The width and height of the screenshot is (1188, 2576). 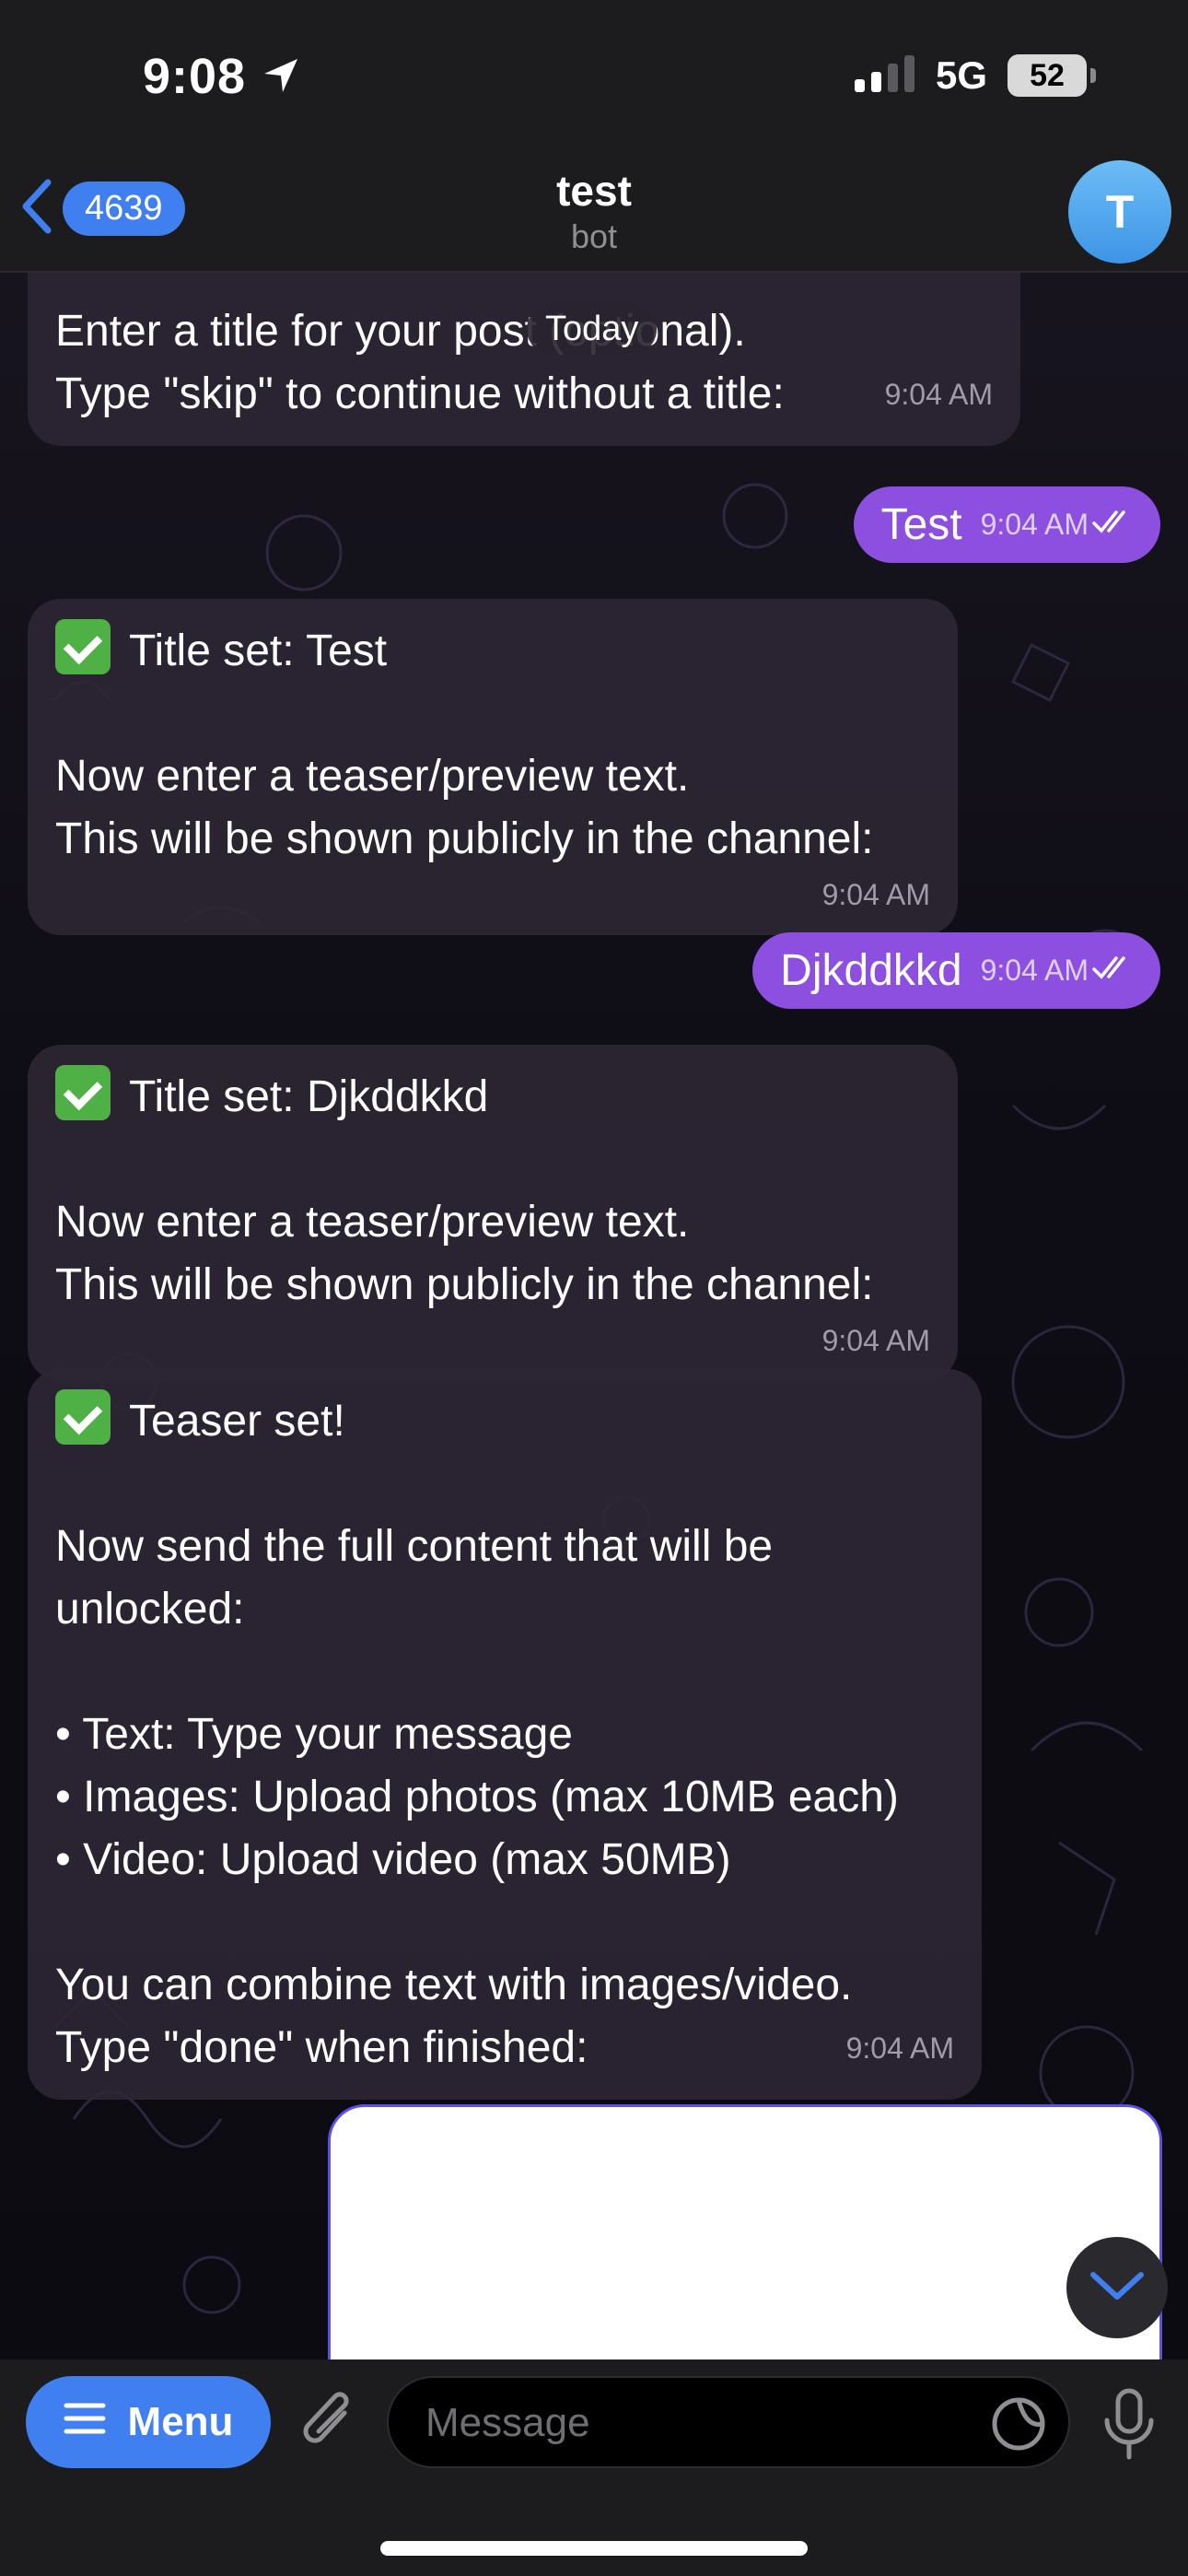 What do you see at coordinates (745, 2231) in the screenshot?
I see `media-message-placeholder` at bounding box center [745, 2231].